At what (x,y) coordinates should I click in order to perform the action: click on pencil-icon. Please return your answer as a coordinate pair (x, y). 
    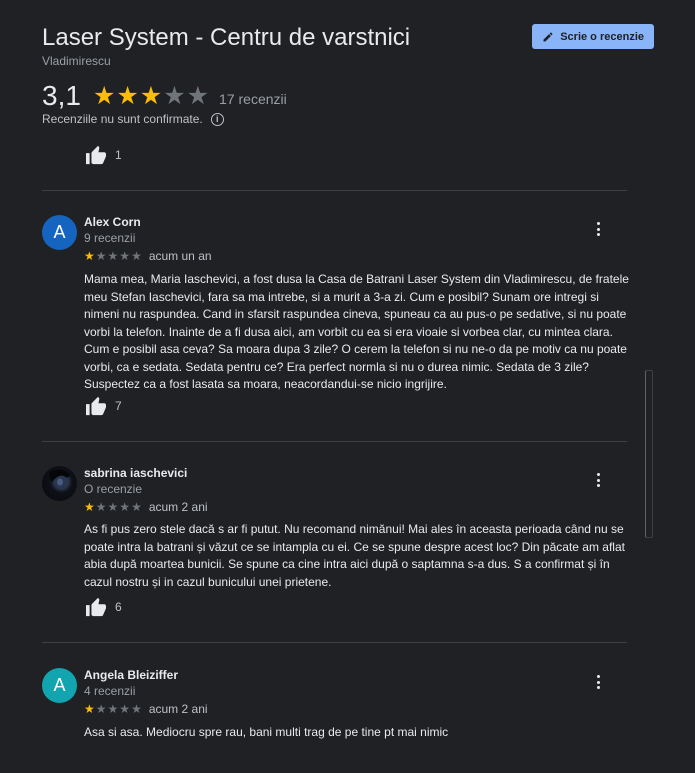
    Looking at the image, I should click on (548, 36).